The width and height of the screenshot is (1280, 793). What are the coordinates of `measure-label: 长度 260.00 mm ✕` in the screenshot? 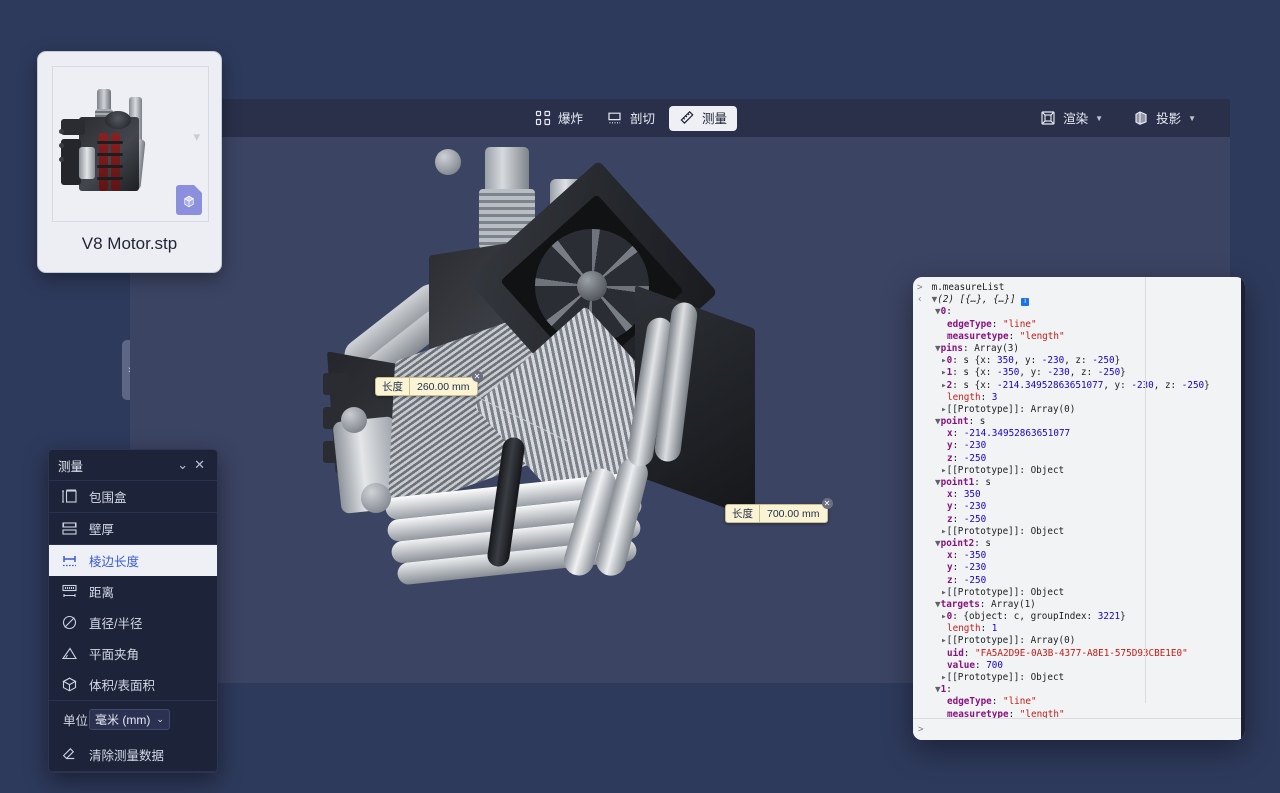 It's located at (429, 383).